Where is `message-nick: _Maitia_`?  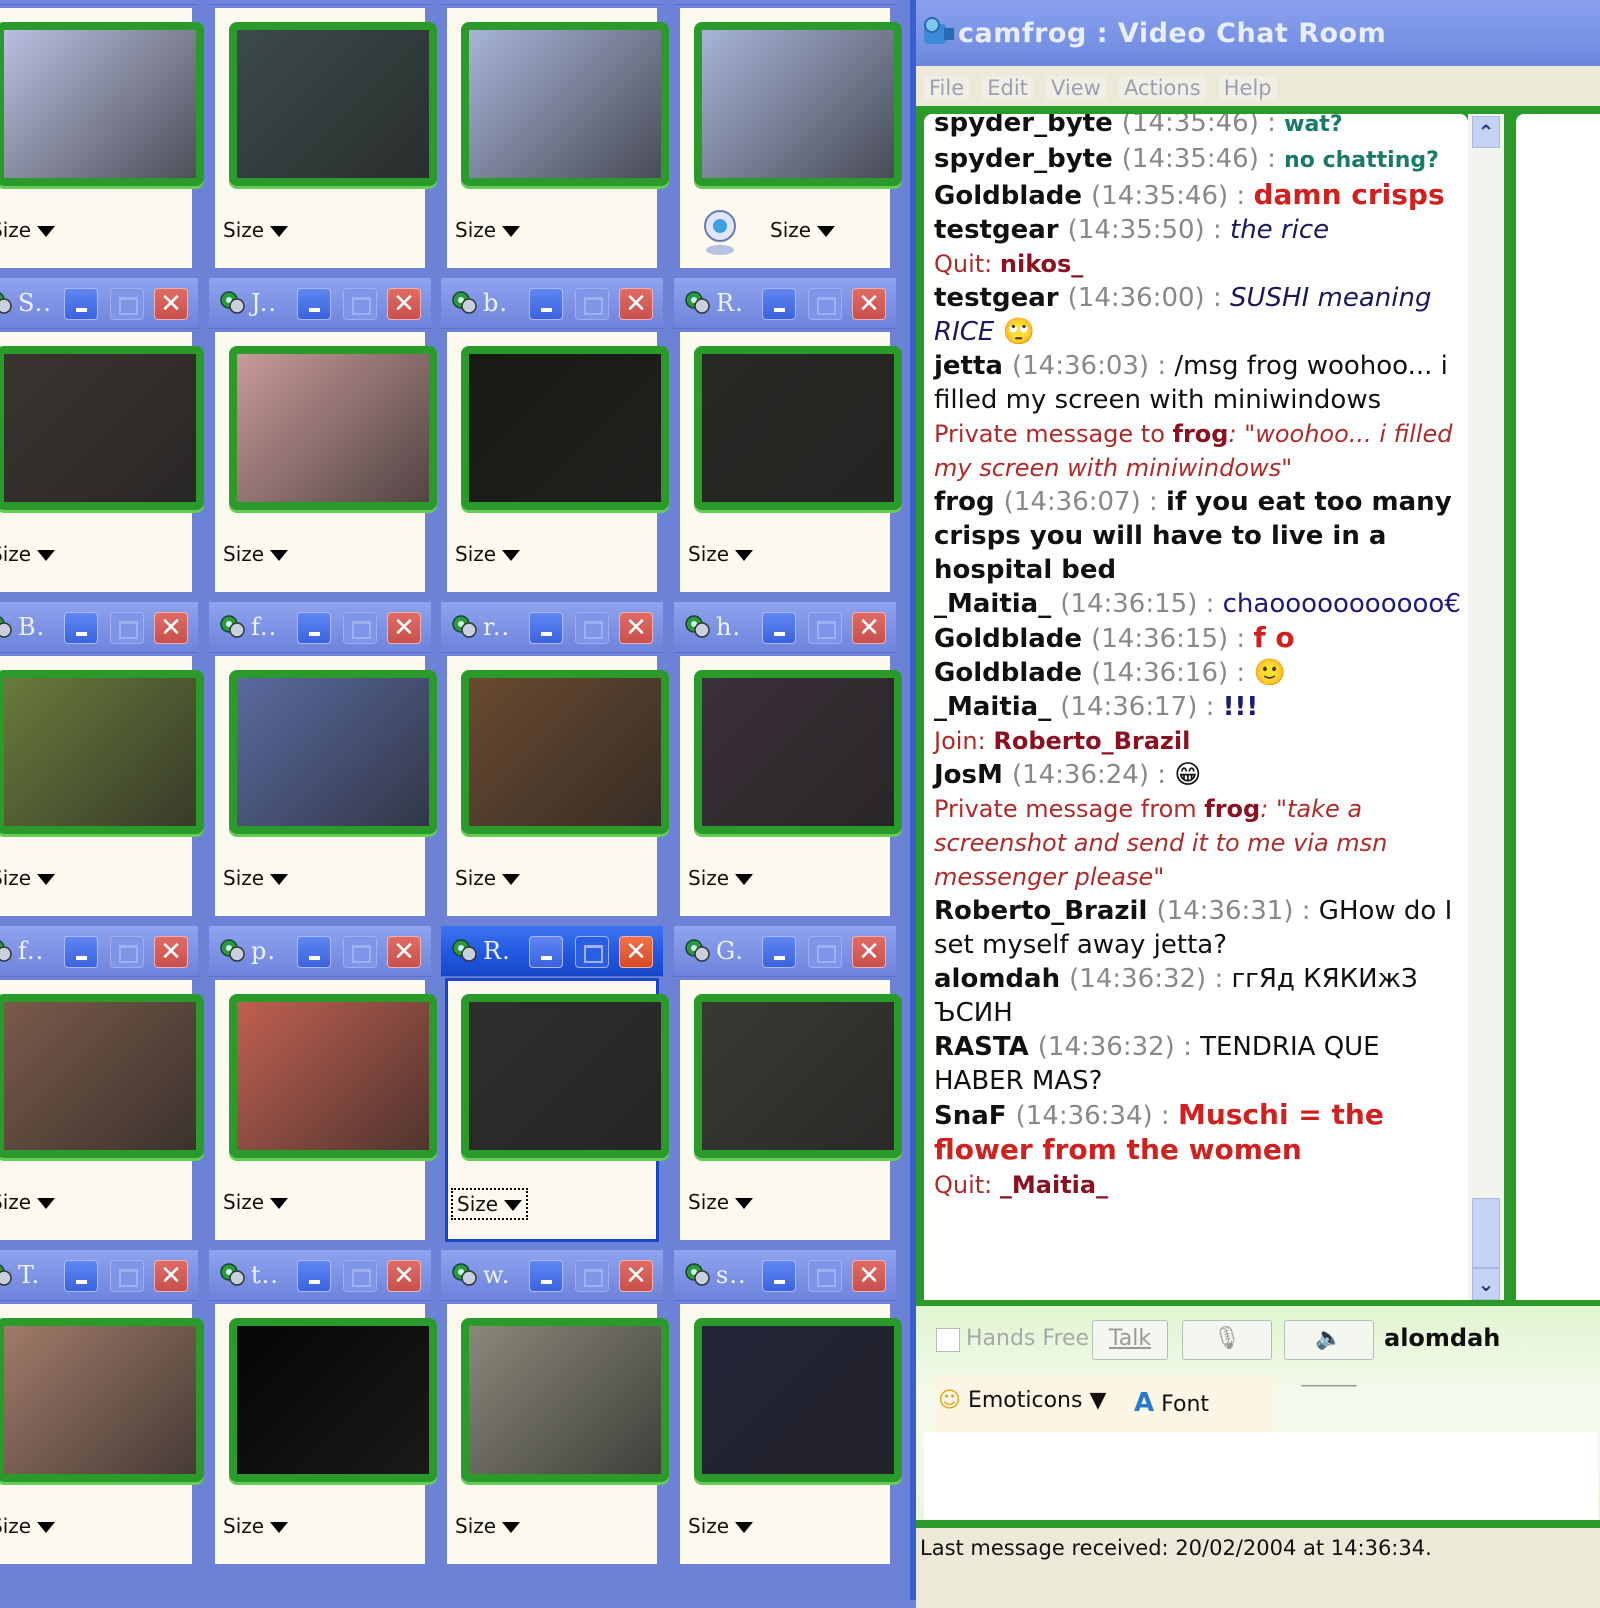 message-nick: _Maitia_ is located at coordinates (997, 604).